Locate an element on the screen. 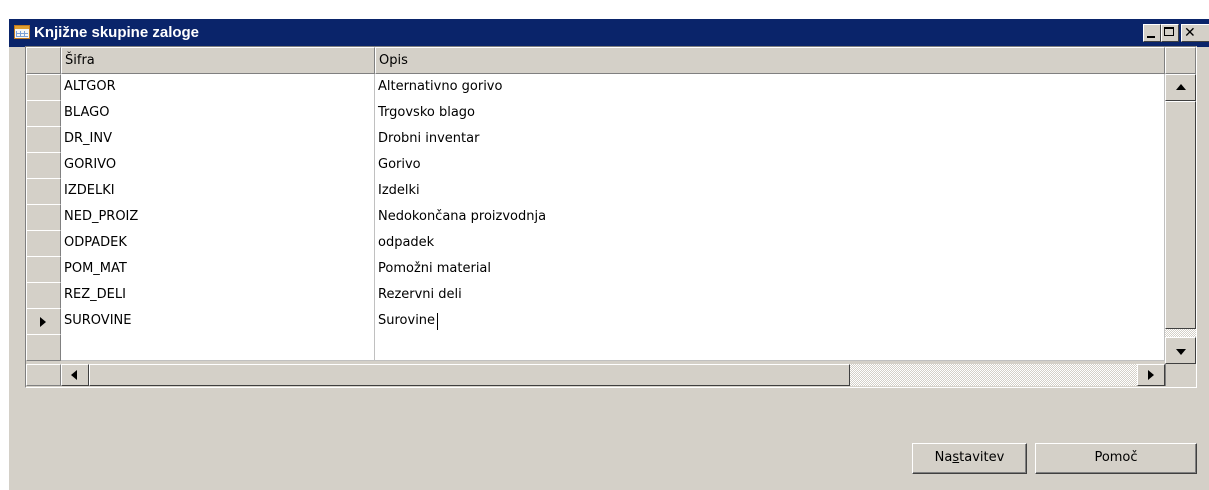  cell-code is located at coordinates (218, 347).